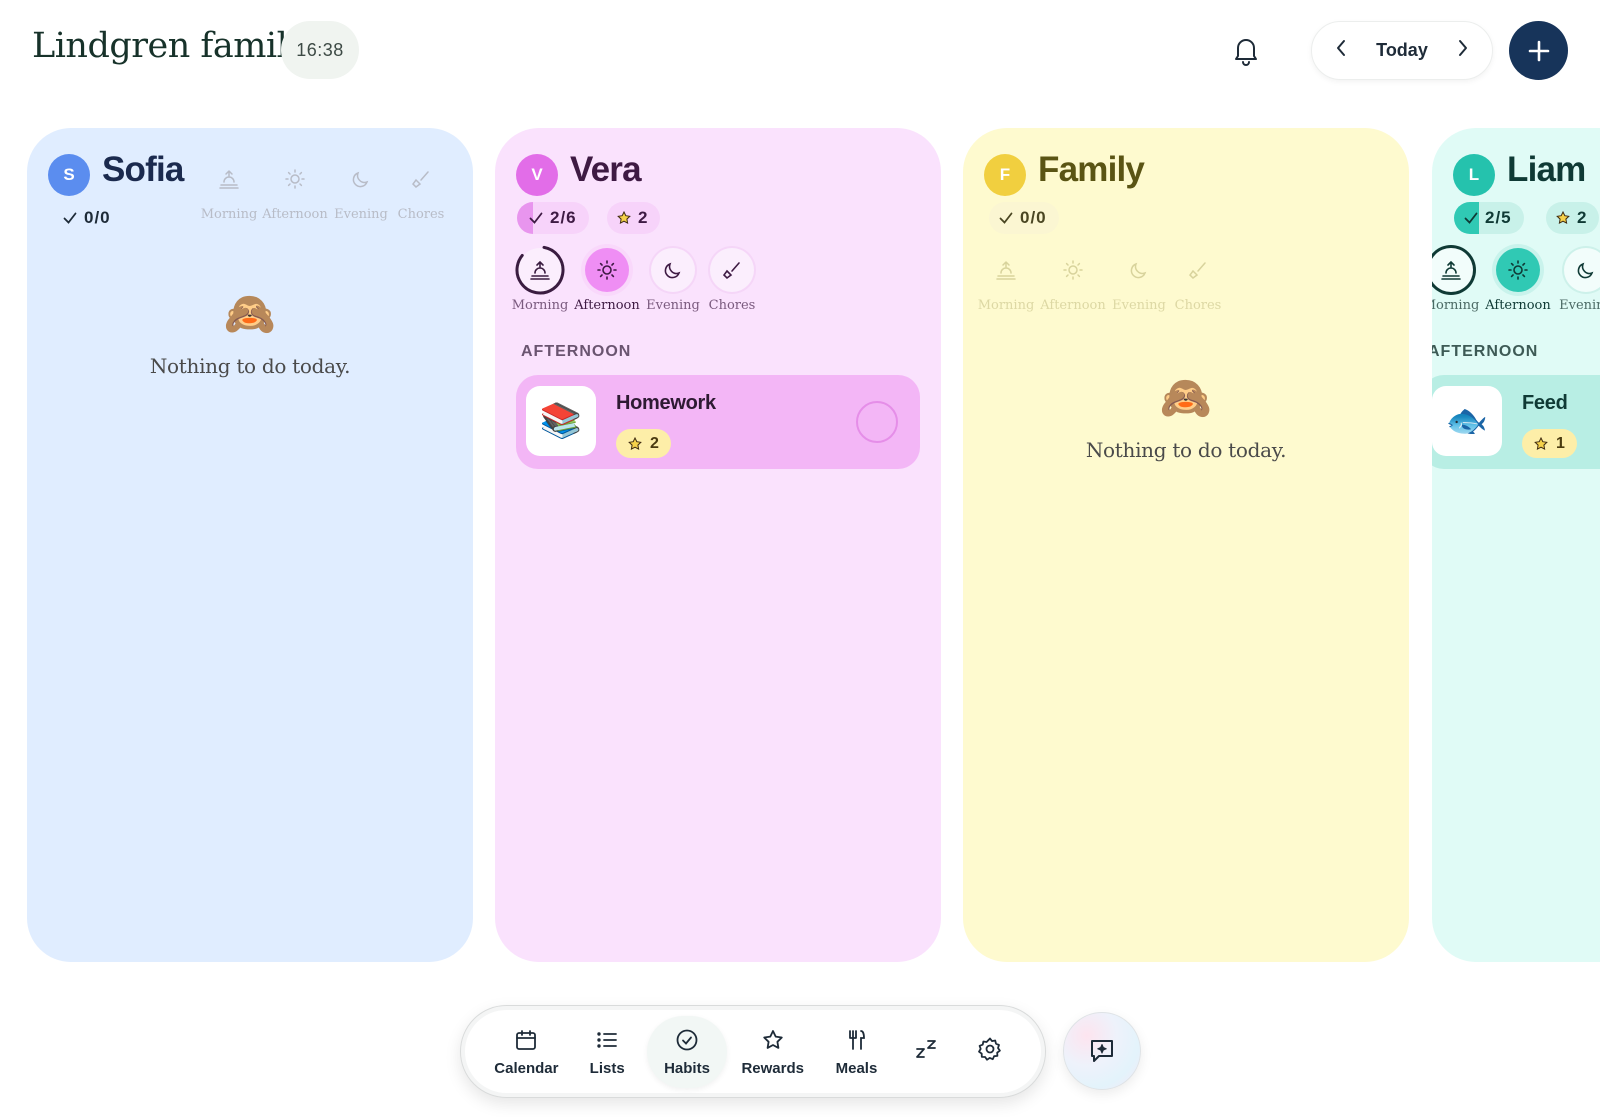  I want to click on task-name: Homework, so click(666, 403).